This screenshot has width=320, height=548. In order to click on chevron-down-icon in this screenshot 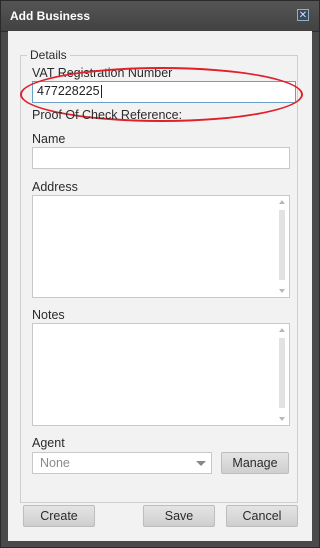, I will do `click(201, 463)`.